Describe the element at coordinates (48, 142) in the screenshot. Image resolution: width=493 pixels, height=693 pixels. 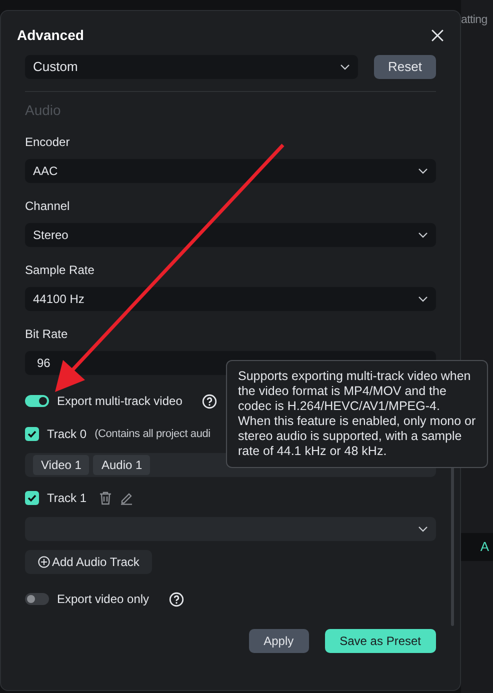
I see `field-label: Encoder` at that location.